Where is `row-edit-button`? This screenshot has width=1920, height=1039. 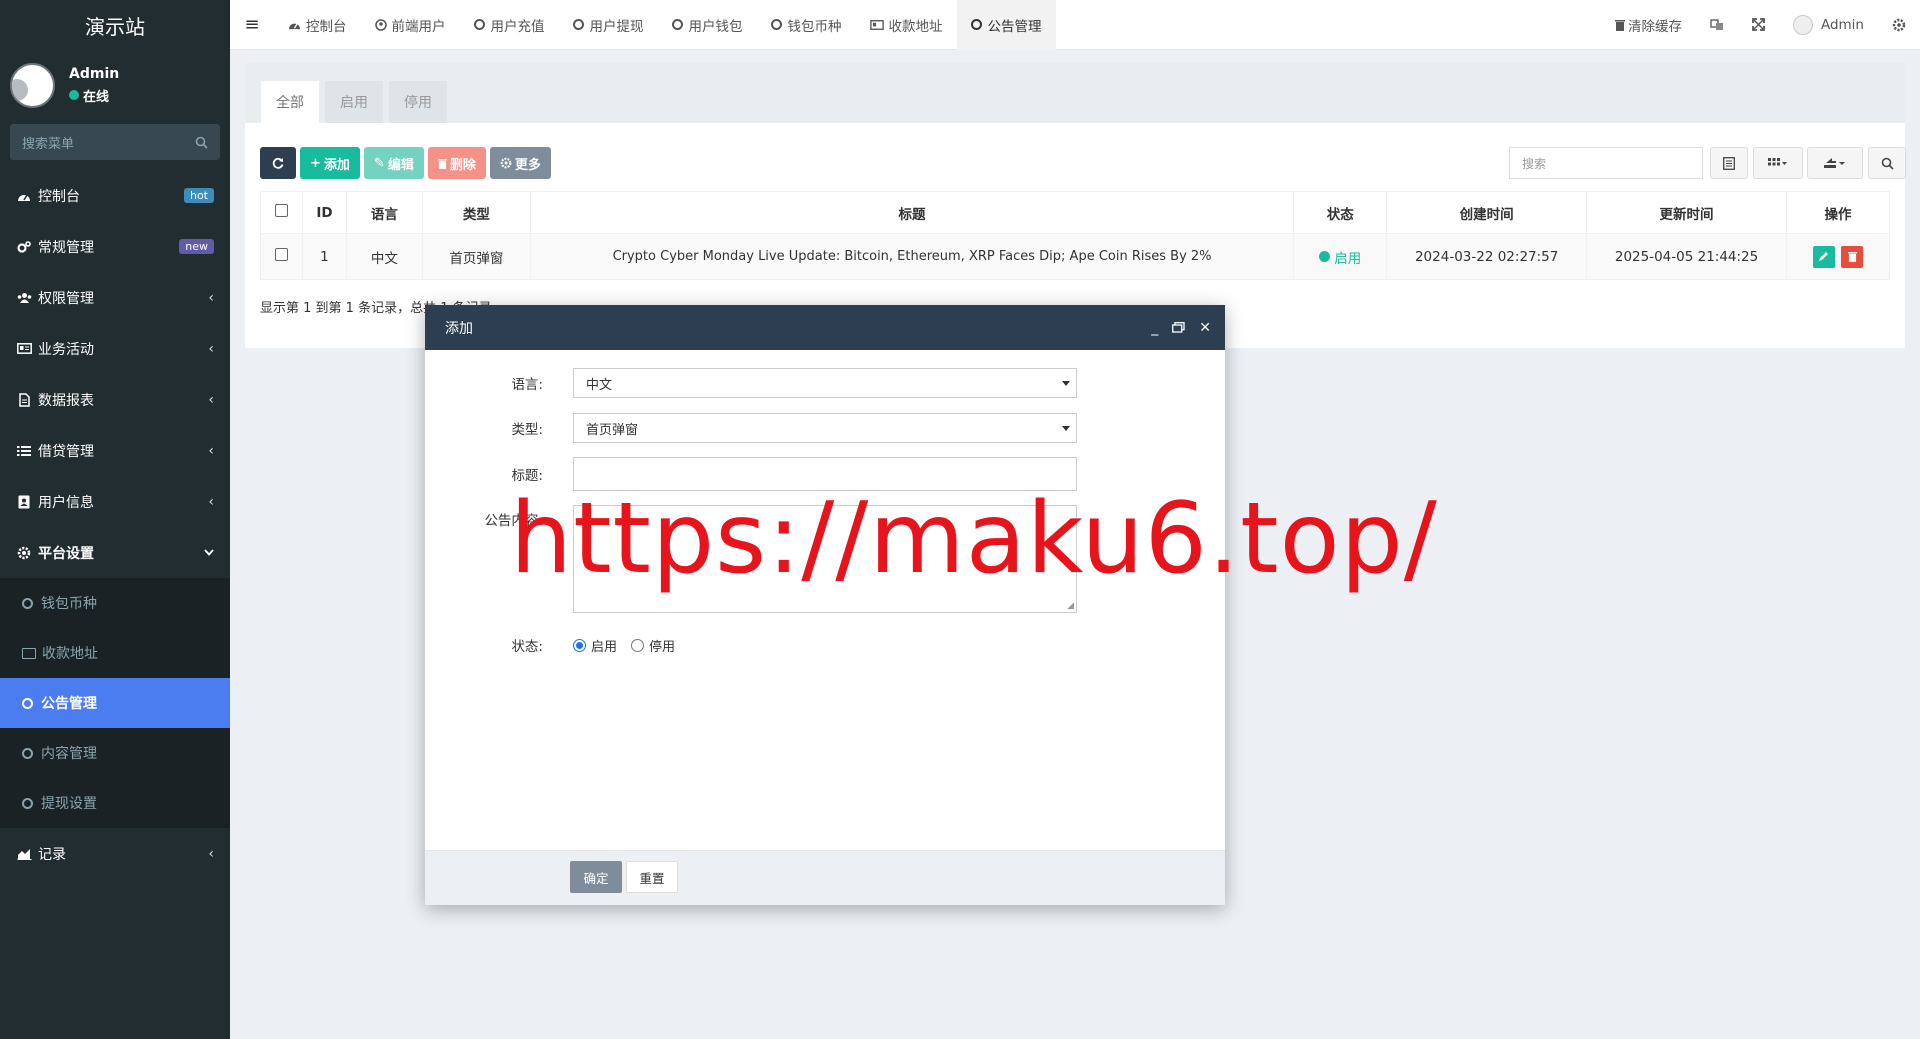
row-edit-button is located at coordinates (1823, 256).